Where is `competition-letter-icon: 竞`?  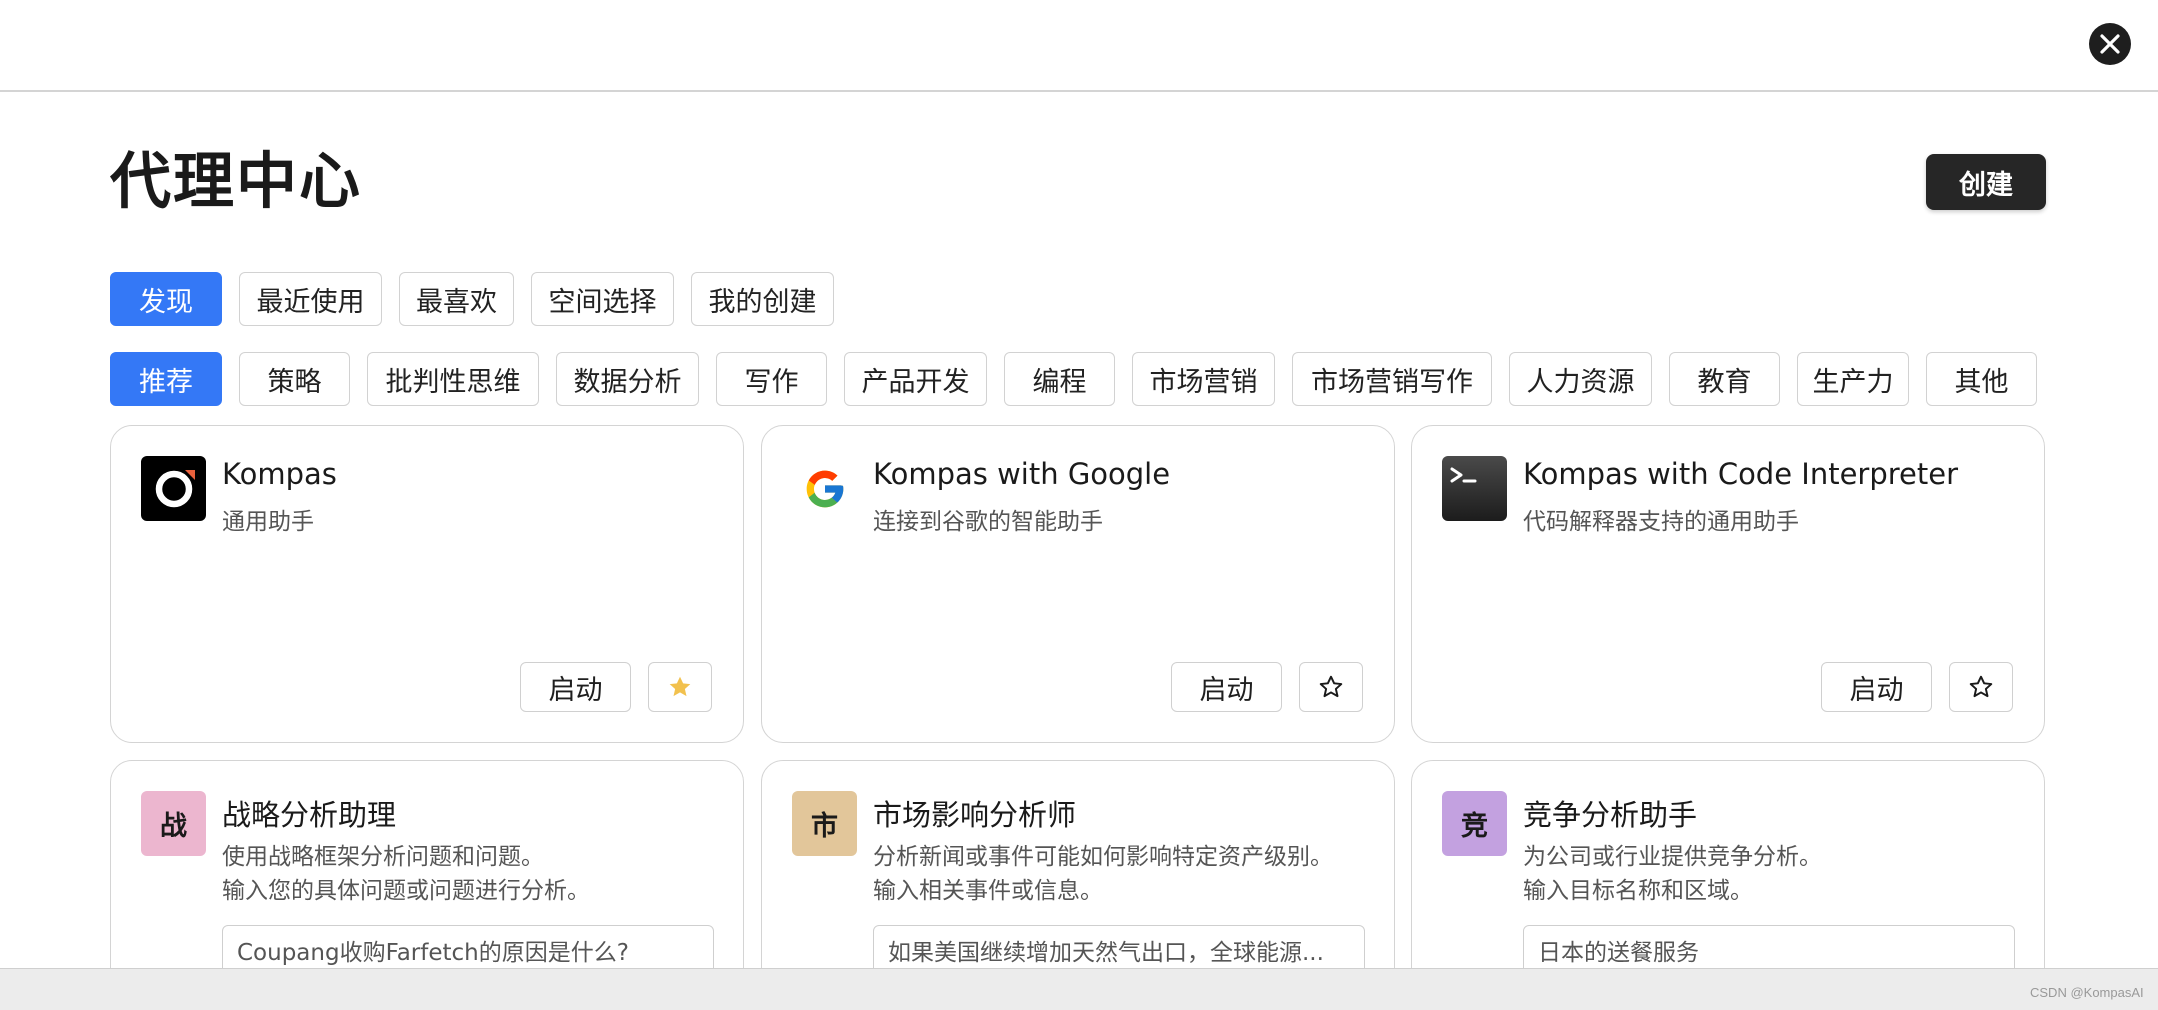 competition-letter-icon: 竞 is located at coordinates (1474, 823).